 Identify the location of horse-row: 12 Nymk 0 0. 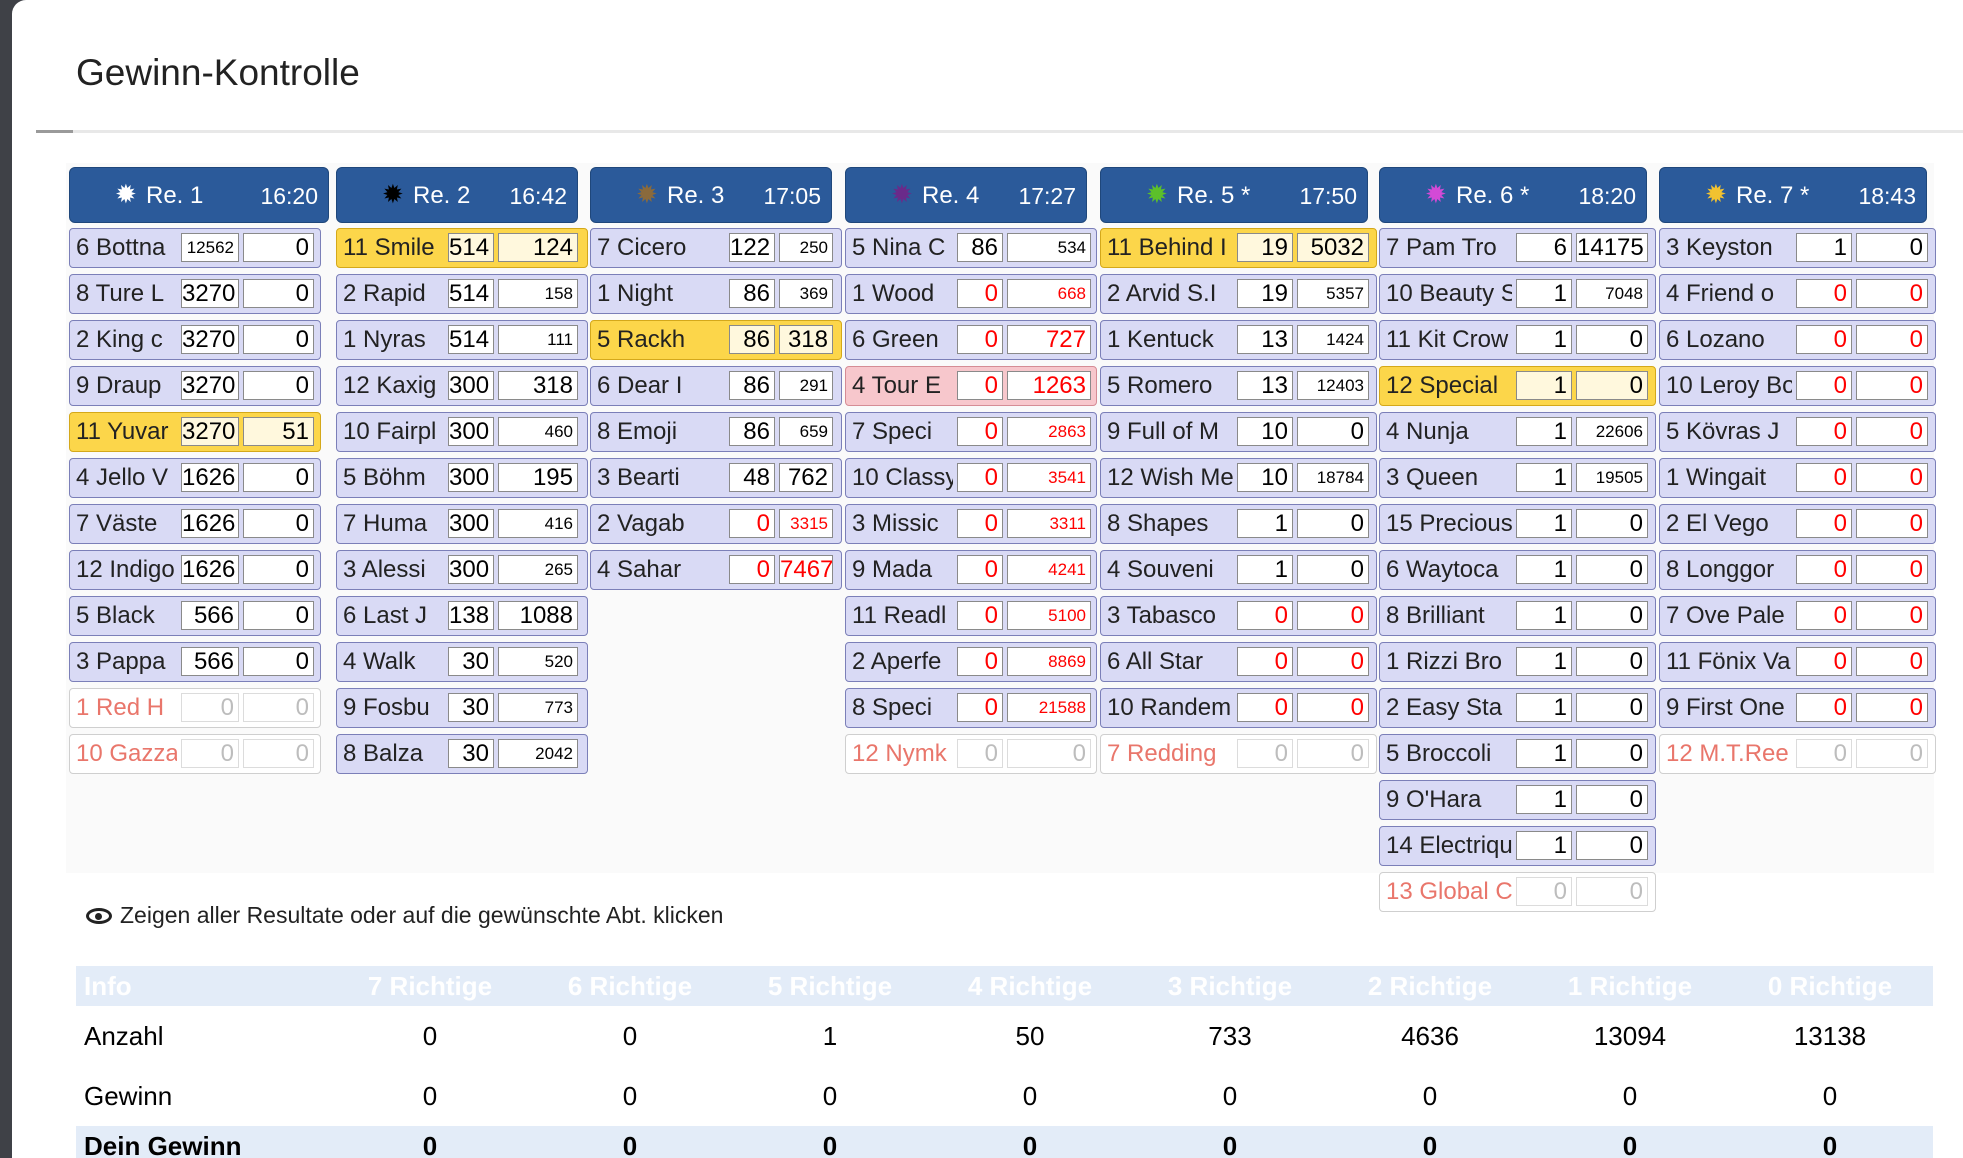
(971, 754).